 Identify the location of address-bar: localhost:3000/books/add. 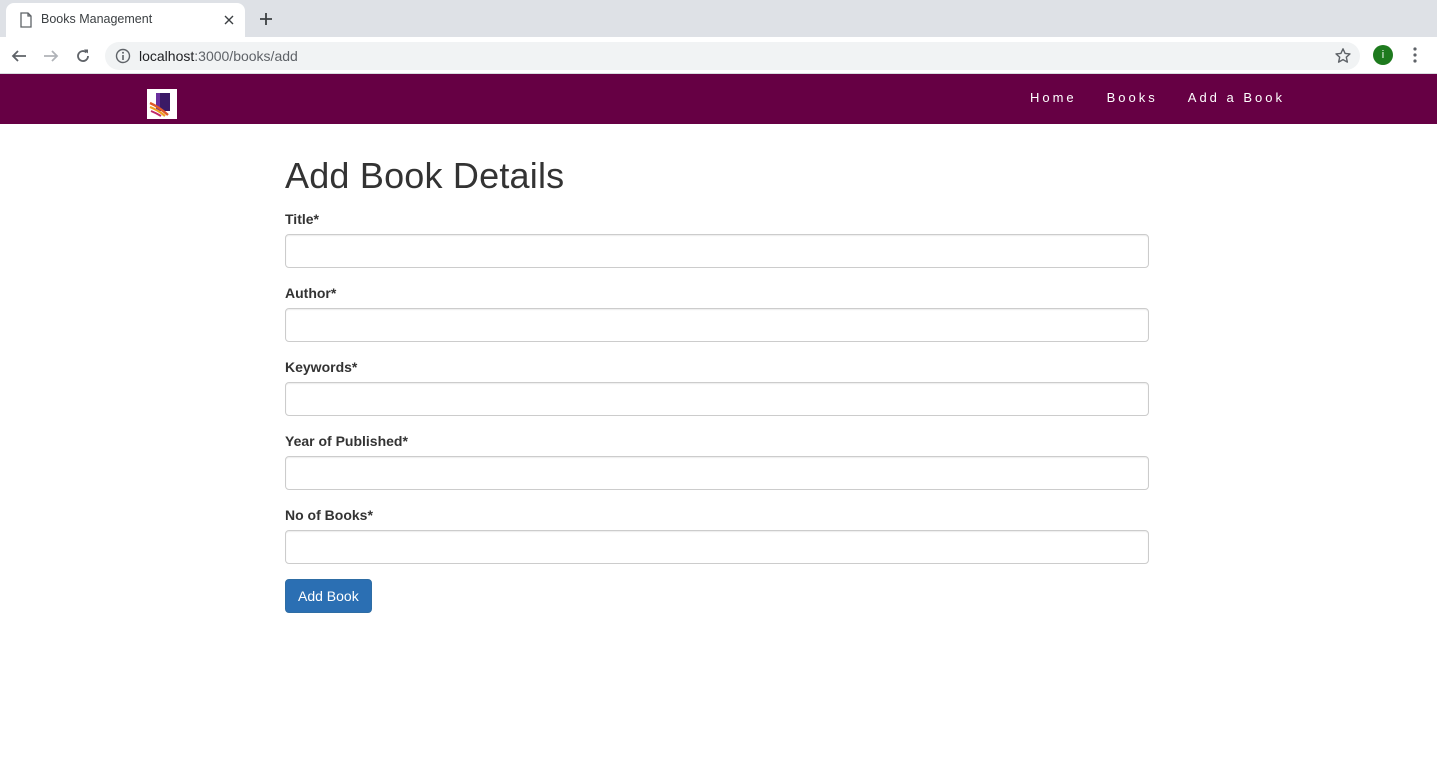
(732, 56).